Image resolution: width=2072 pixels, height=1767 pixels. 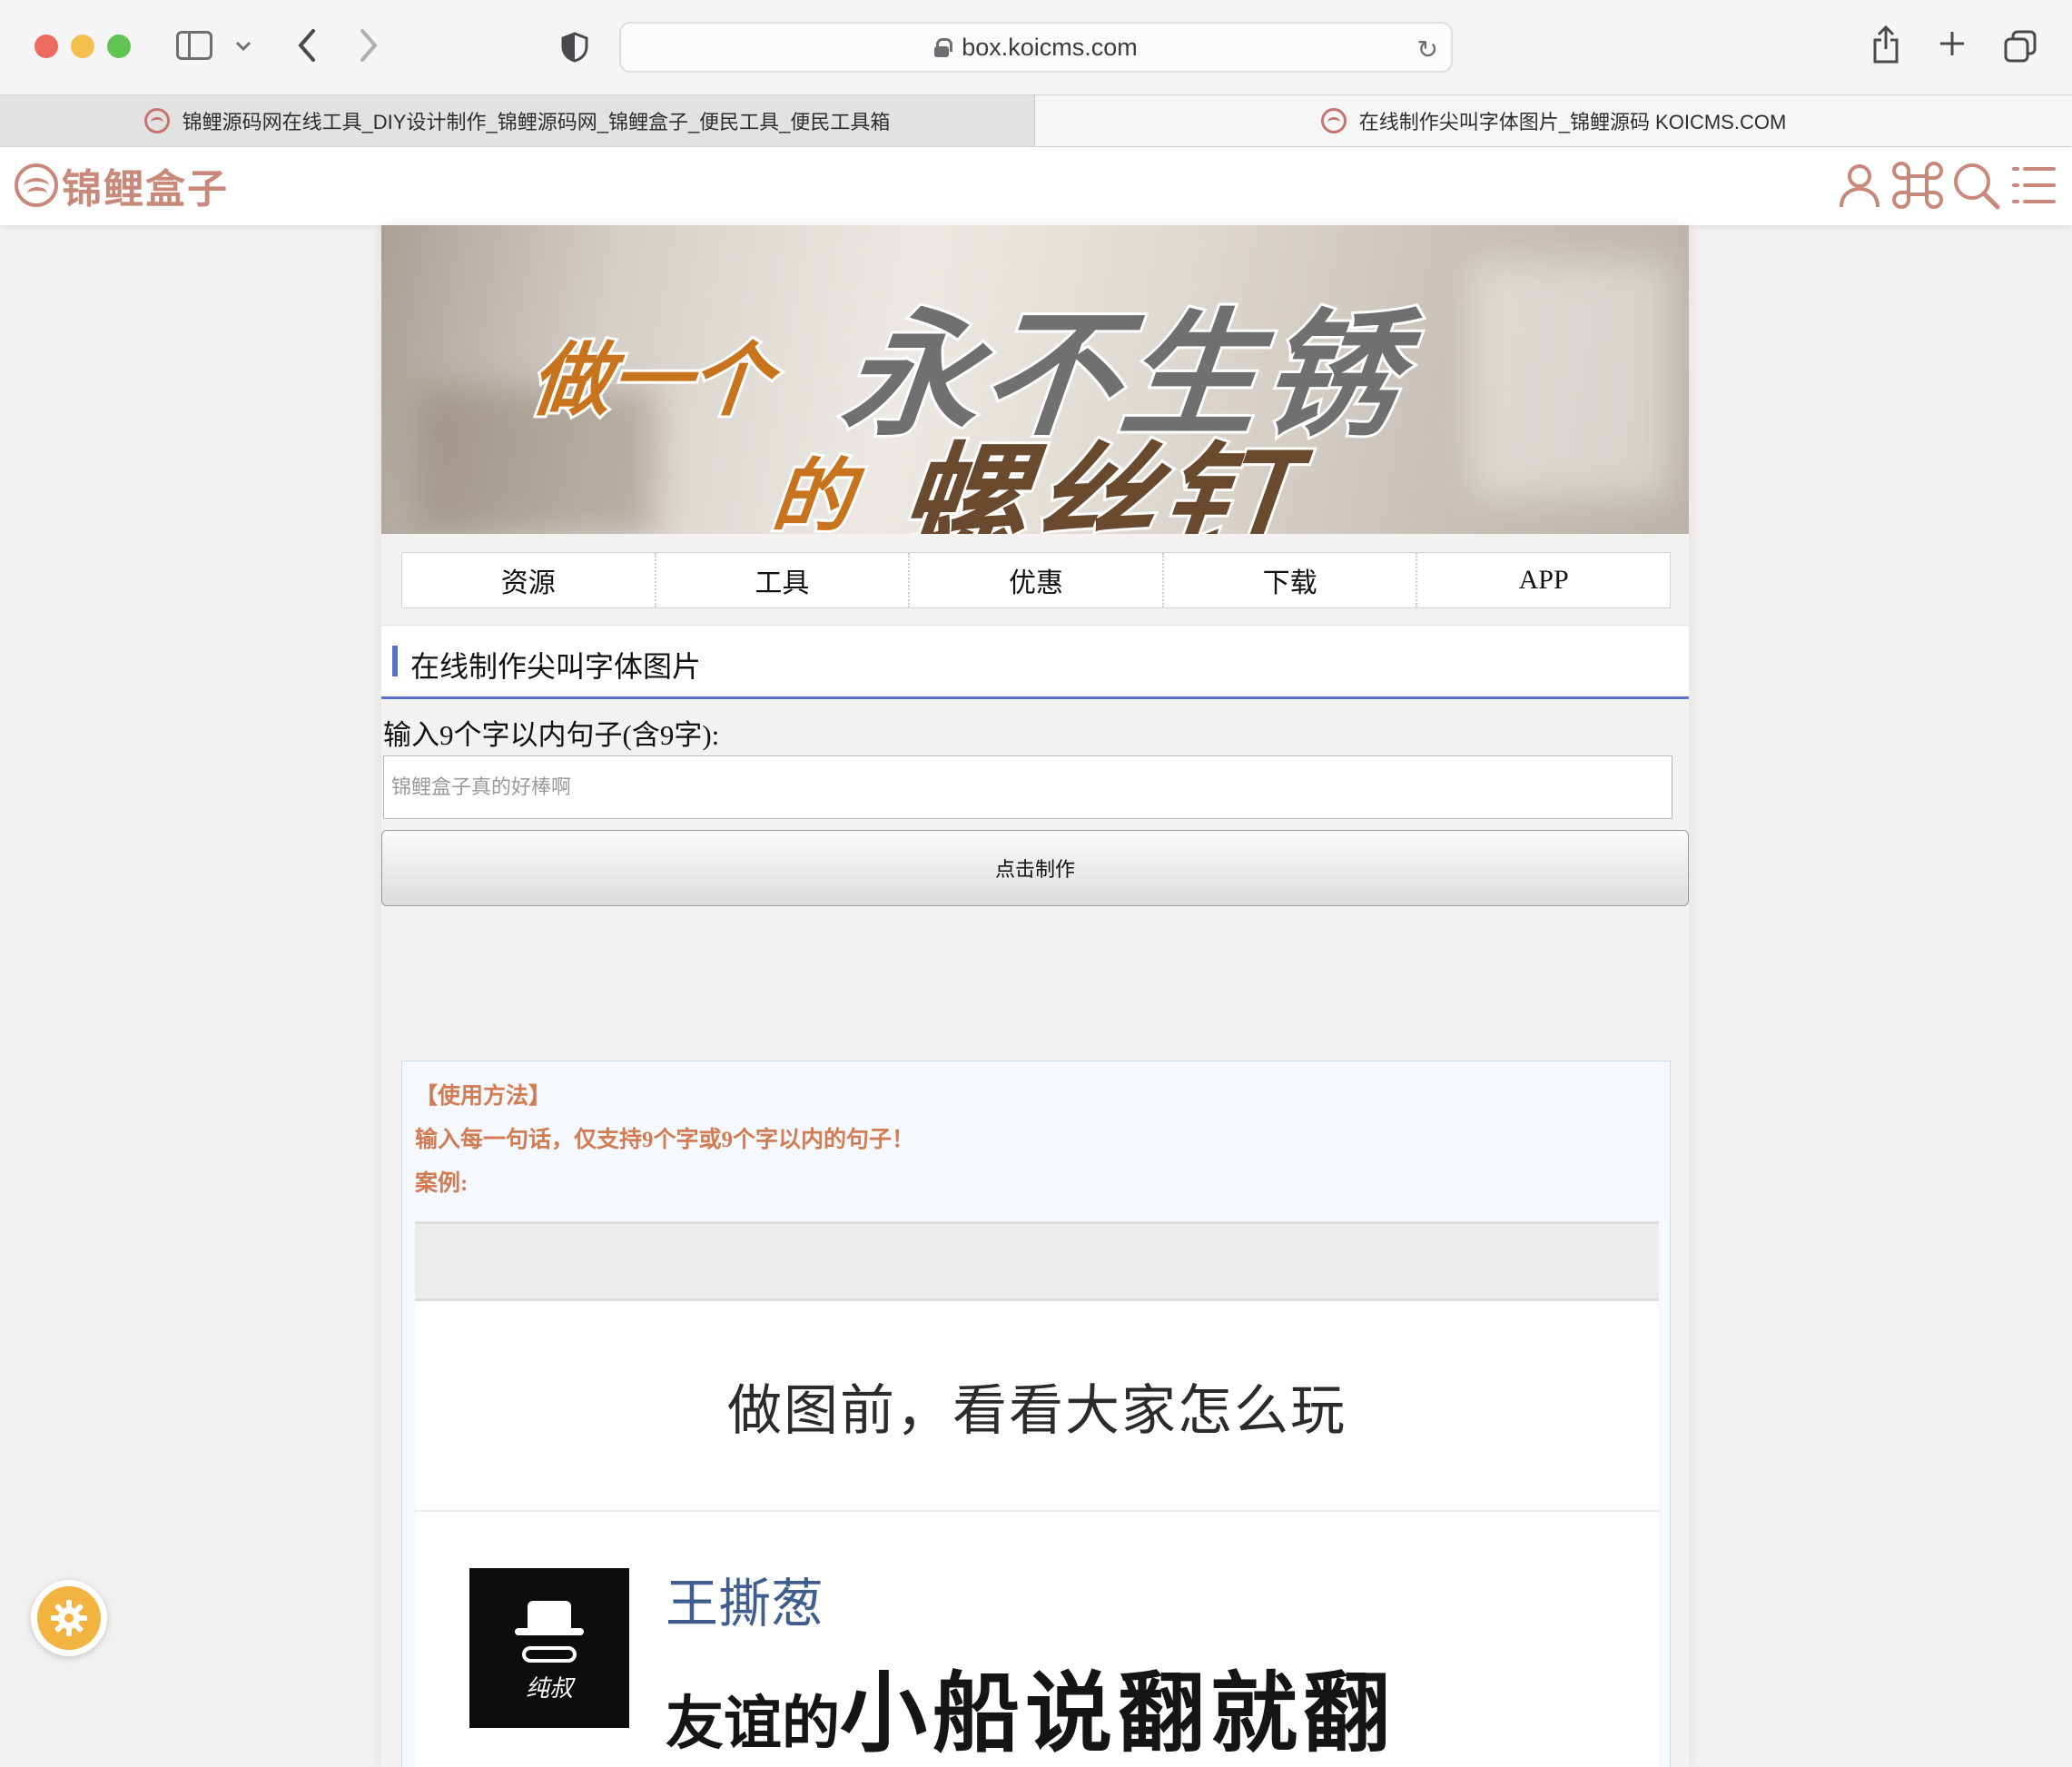 I want to click on example-quote: 友谊的小船说翻就翻, so click(x=1031, y=1705).